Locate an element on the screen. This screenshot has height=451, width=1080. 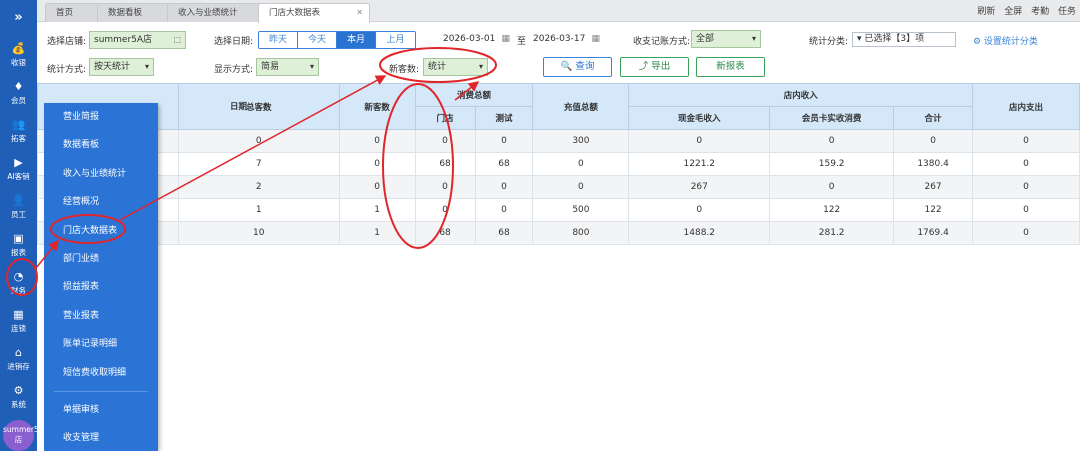
date-quick-select: 昨天 今天 本月 上月 is located at coordinates (337, 40).